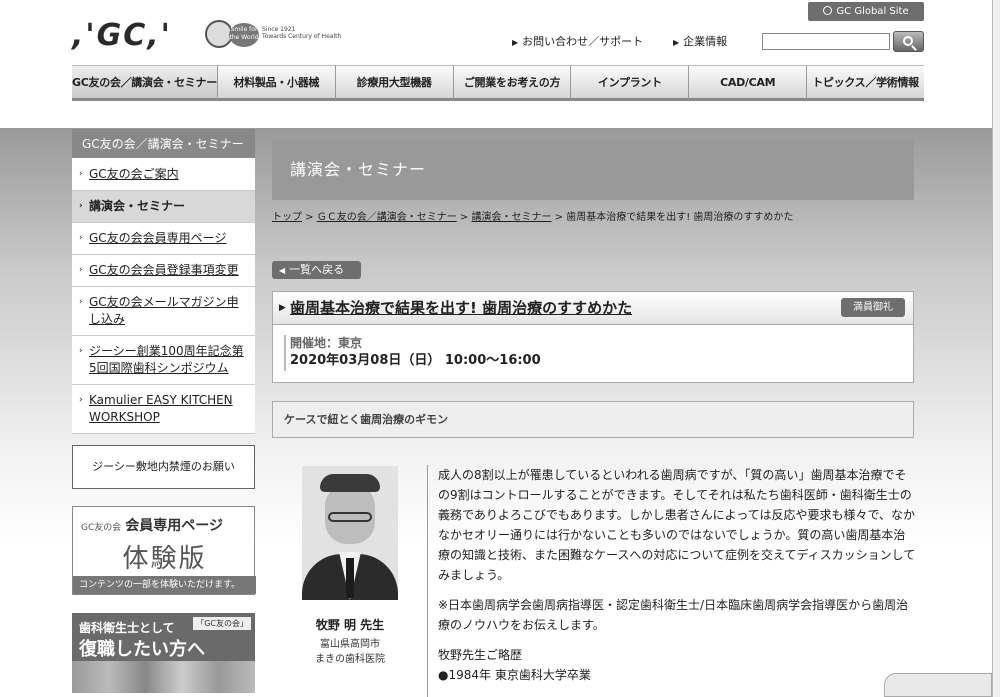 The image size is (1000, 697). What do you see at coordinates (387, 217) in the screenshot?
I see `breadcrumb-gc-club: ＧＣ友の会／講演会・セミナー` at bounding box center [387, 217].